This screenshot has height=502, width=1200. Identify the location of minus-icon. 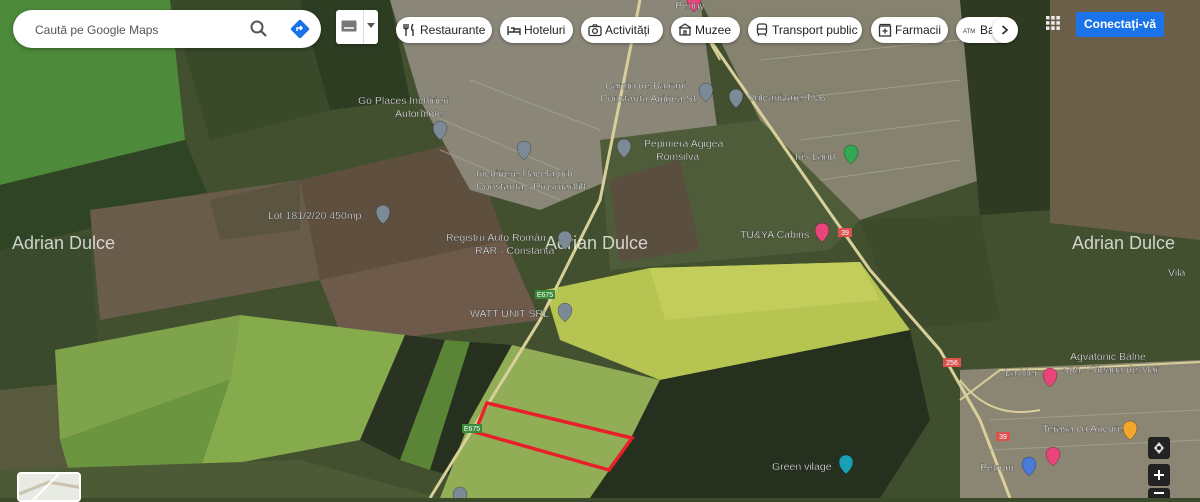
(1159, 493).